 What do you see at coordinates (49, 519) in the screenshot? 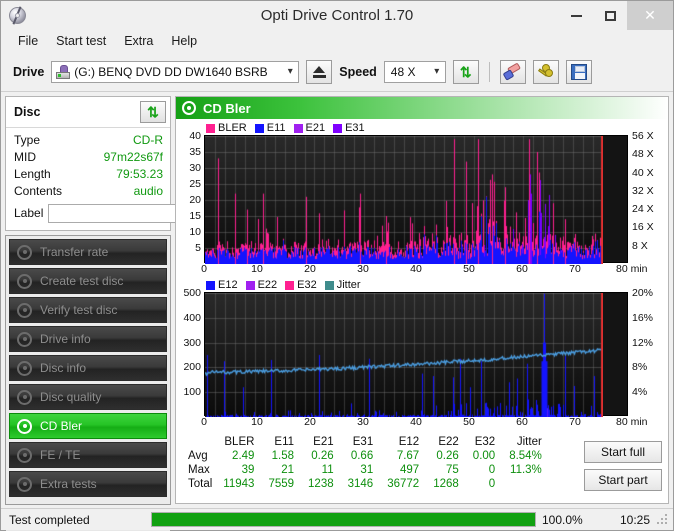
I see `status-message: Test completed` at bounding box center [49, 519].